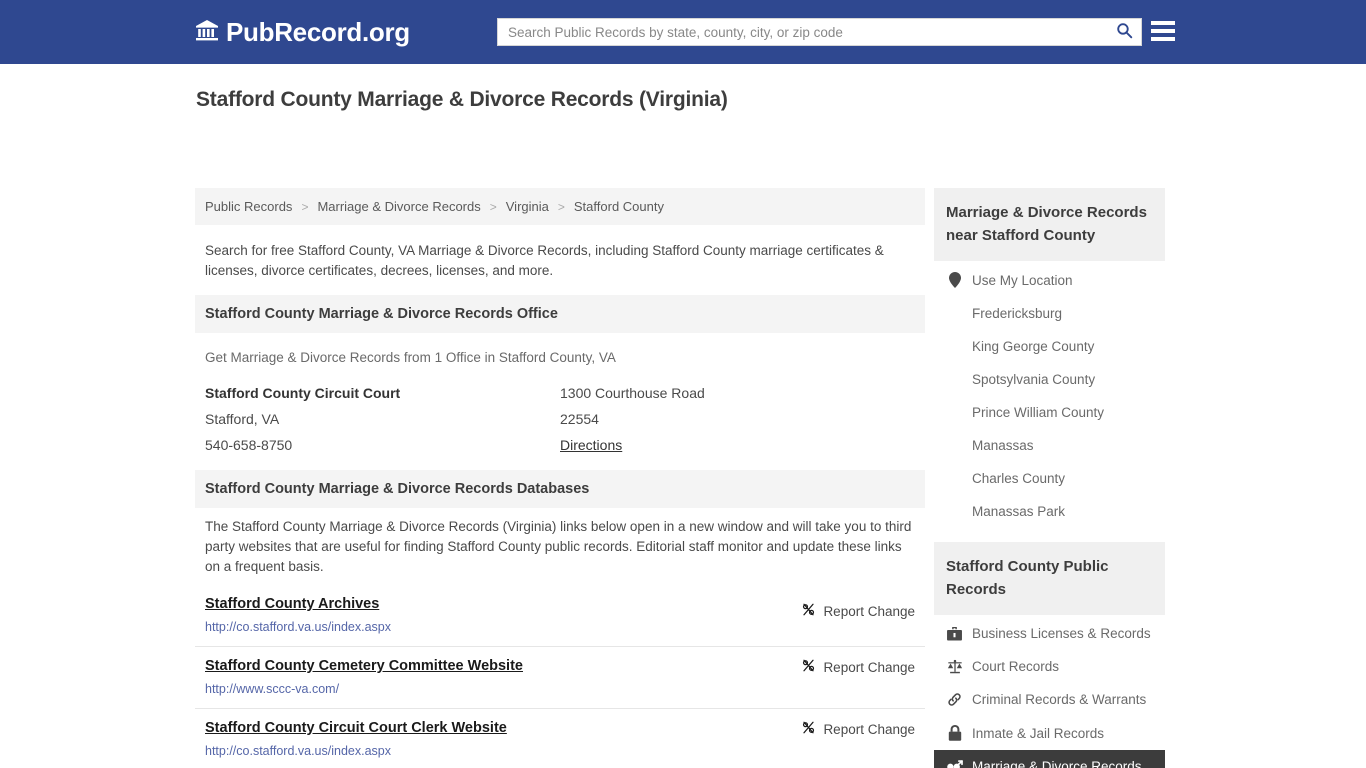  Describe the element at coordinates (954, 763) in the screenshot. I see `venus-mars-icon` at that location.